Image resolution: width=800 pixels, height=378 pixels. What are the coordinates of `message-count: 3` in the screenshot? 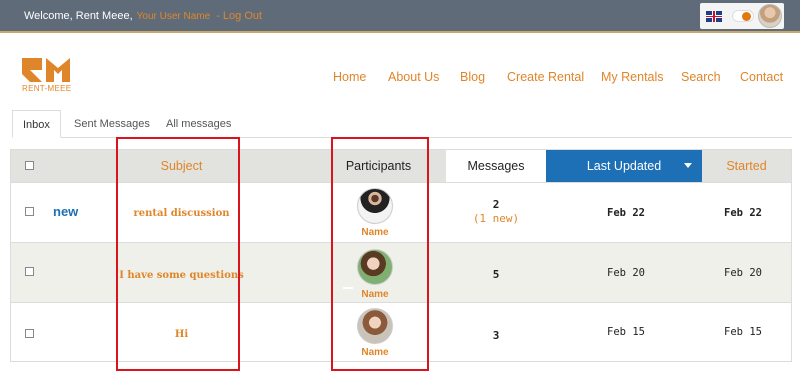 It's located at (496, 336).